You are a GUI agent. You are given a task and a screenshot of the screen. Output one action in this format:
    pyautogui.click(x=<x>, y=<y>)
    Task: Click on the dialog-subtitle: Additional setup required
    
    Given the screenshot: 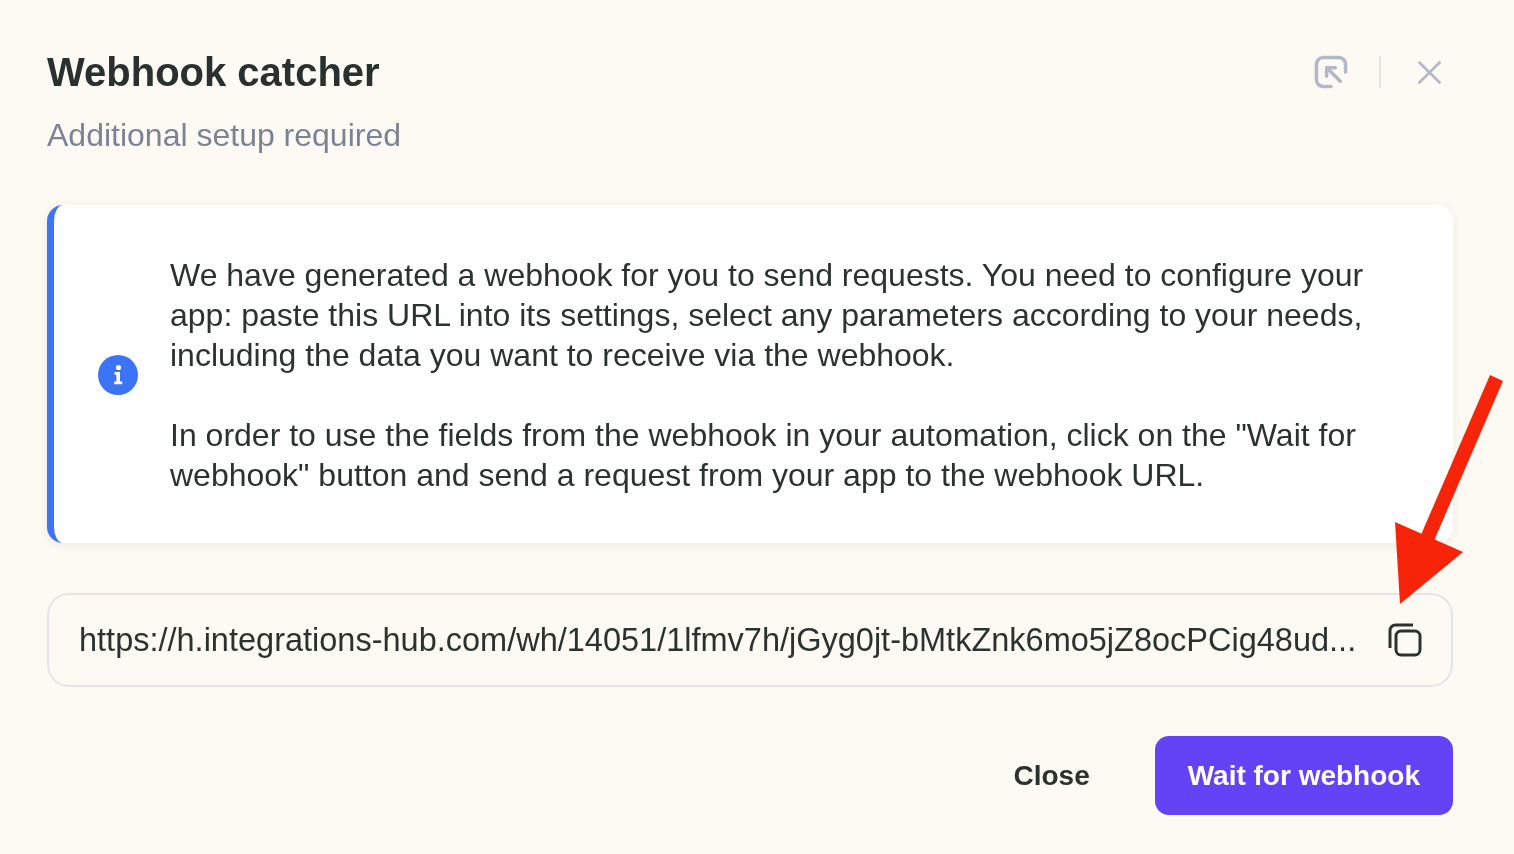 What is the action you would take?
    pyautogui.click(x=224, y=135)
    